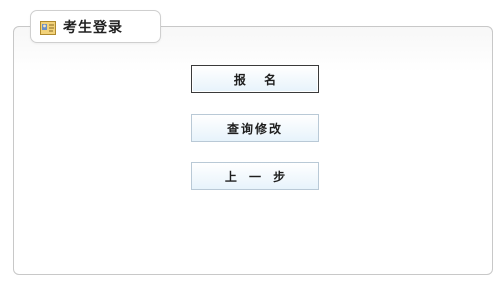  I want to click on register-button: 报 名, so click(255, 79).